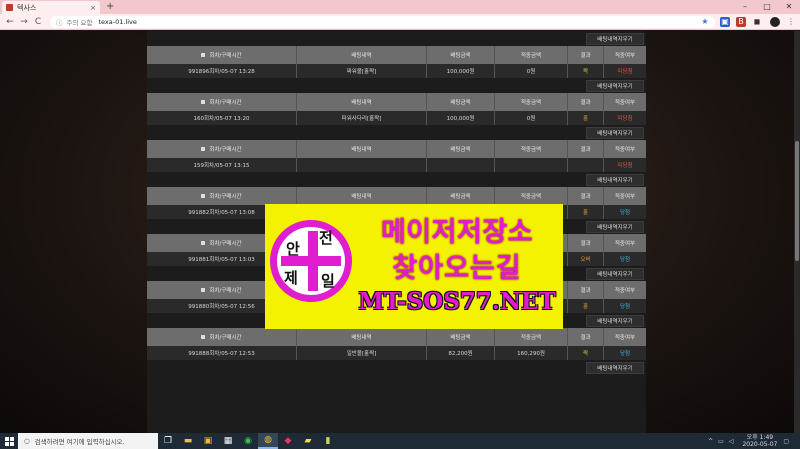  Describe the element at coordinates (59, 22) in the screenshot. I see `info-icon: ⓘ` at that location.